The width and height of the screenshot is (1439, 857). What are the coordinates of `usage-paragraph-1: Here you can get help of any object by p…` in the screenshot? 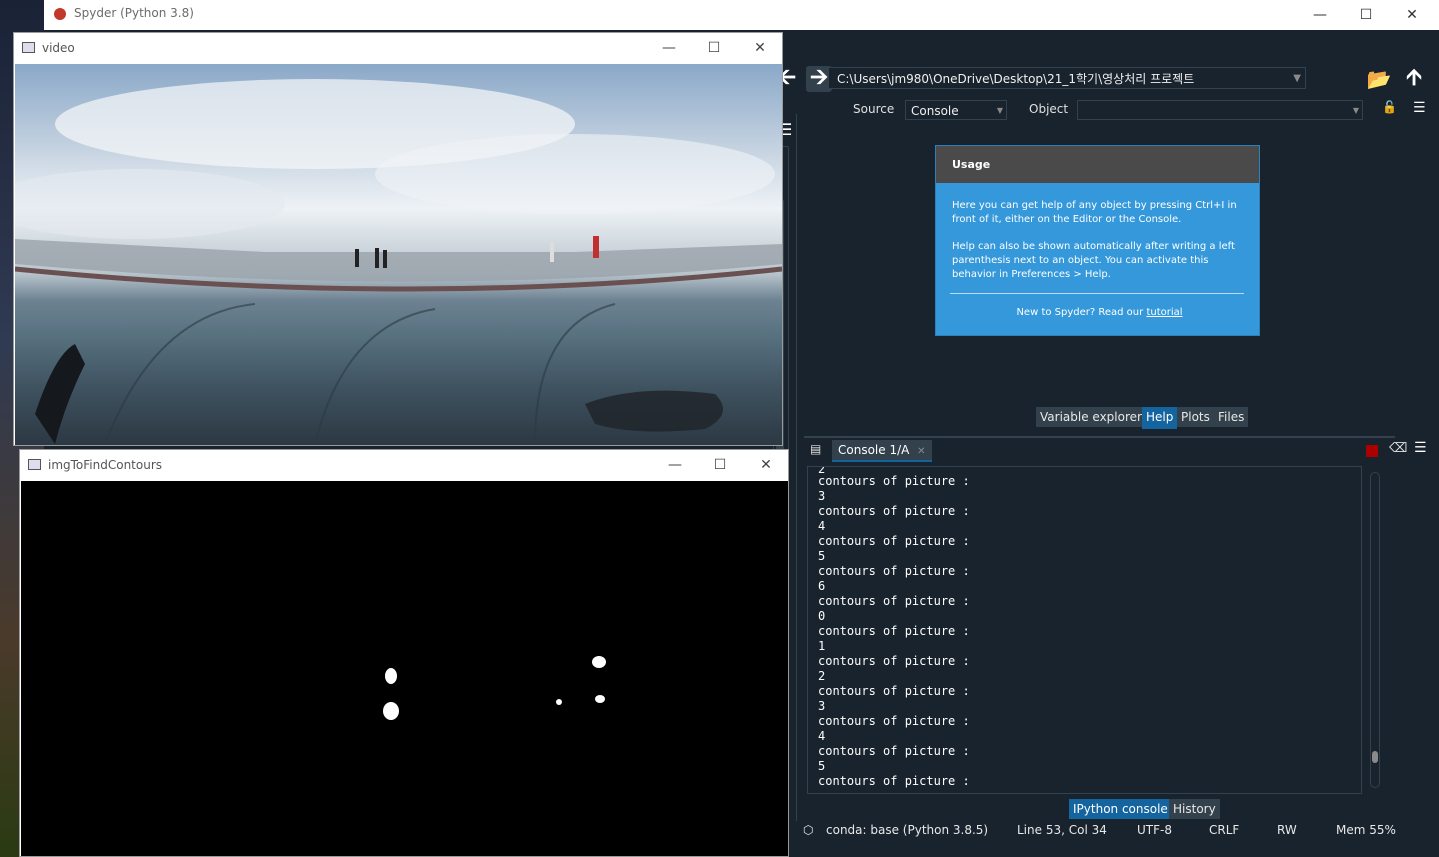 It's located at (1094, 212).